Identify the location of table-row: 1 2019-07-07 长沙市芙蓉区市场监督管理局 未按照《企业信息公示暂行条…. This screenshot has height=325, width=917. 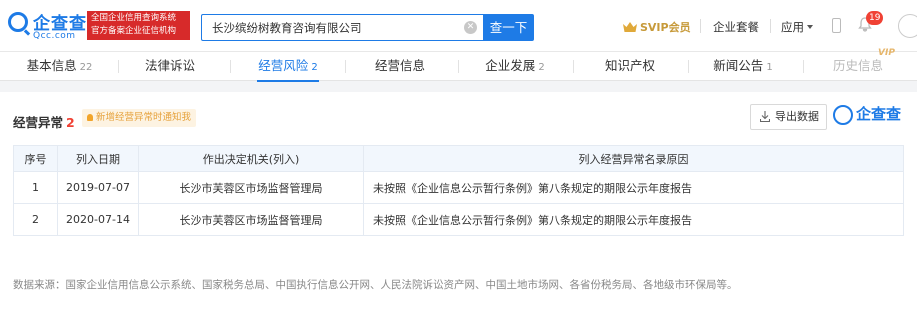
(458, 187).